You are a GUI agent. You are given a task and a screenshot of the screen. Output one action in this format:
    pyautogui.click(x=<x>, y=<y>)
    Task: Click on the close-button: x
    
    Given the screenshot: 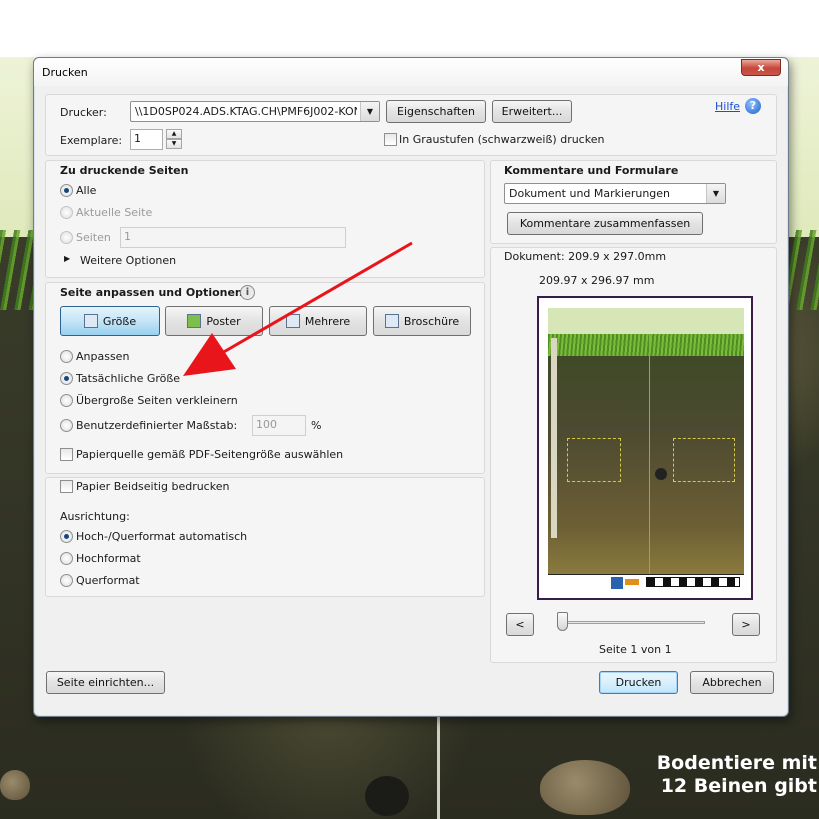 What is the action you would take?
    pyautogui.click(x=761, y=67)
    